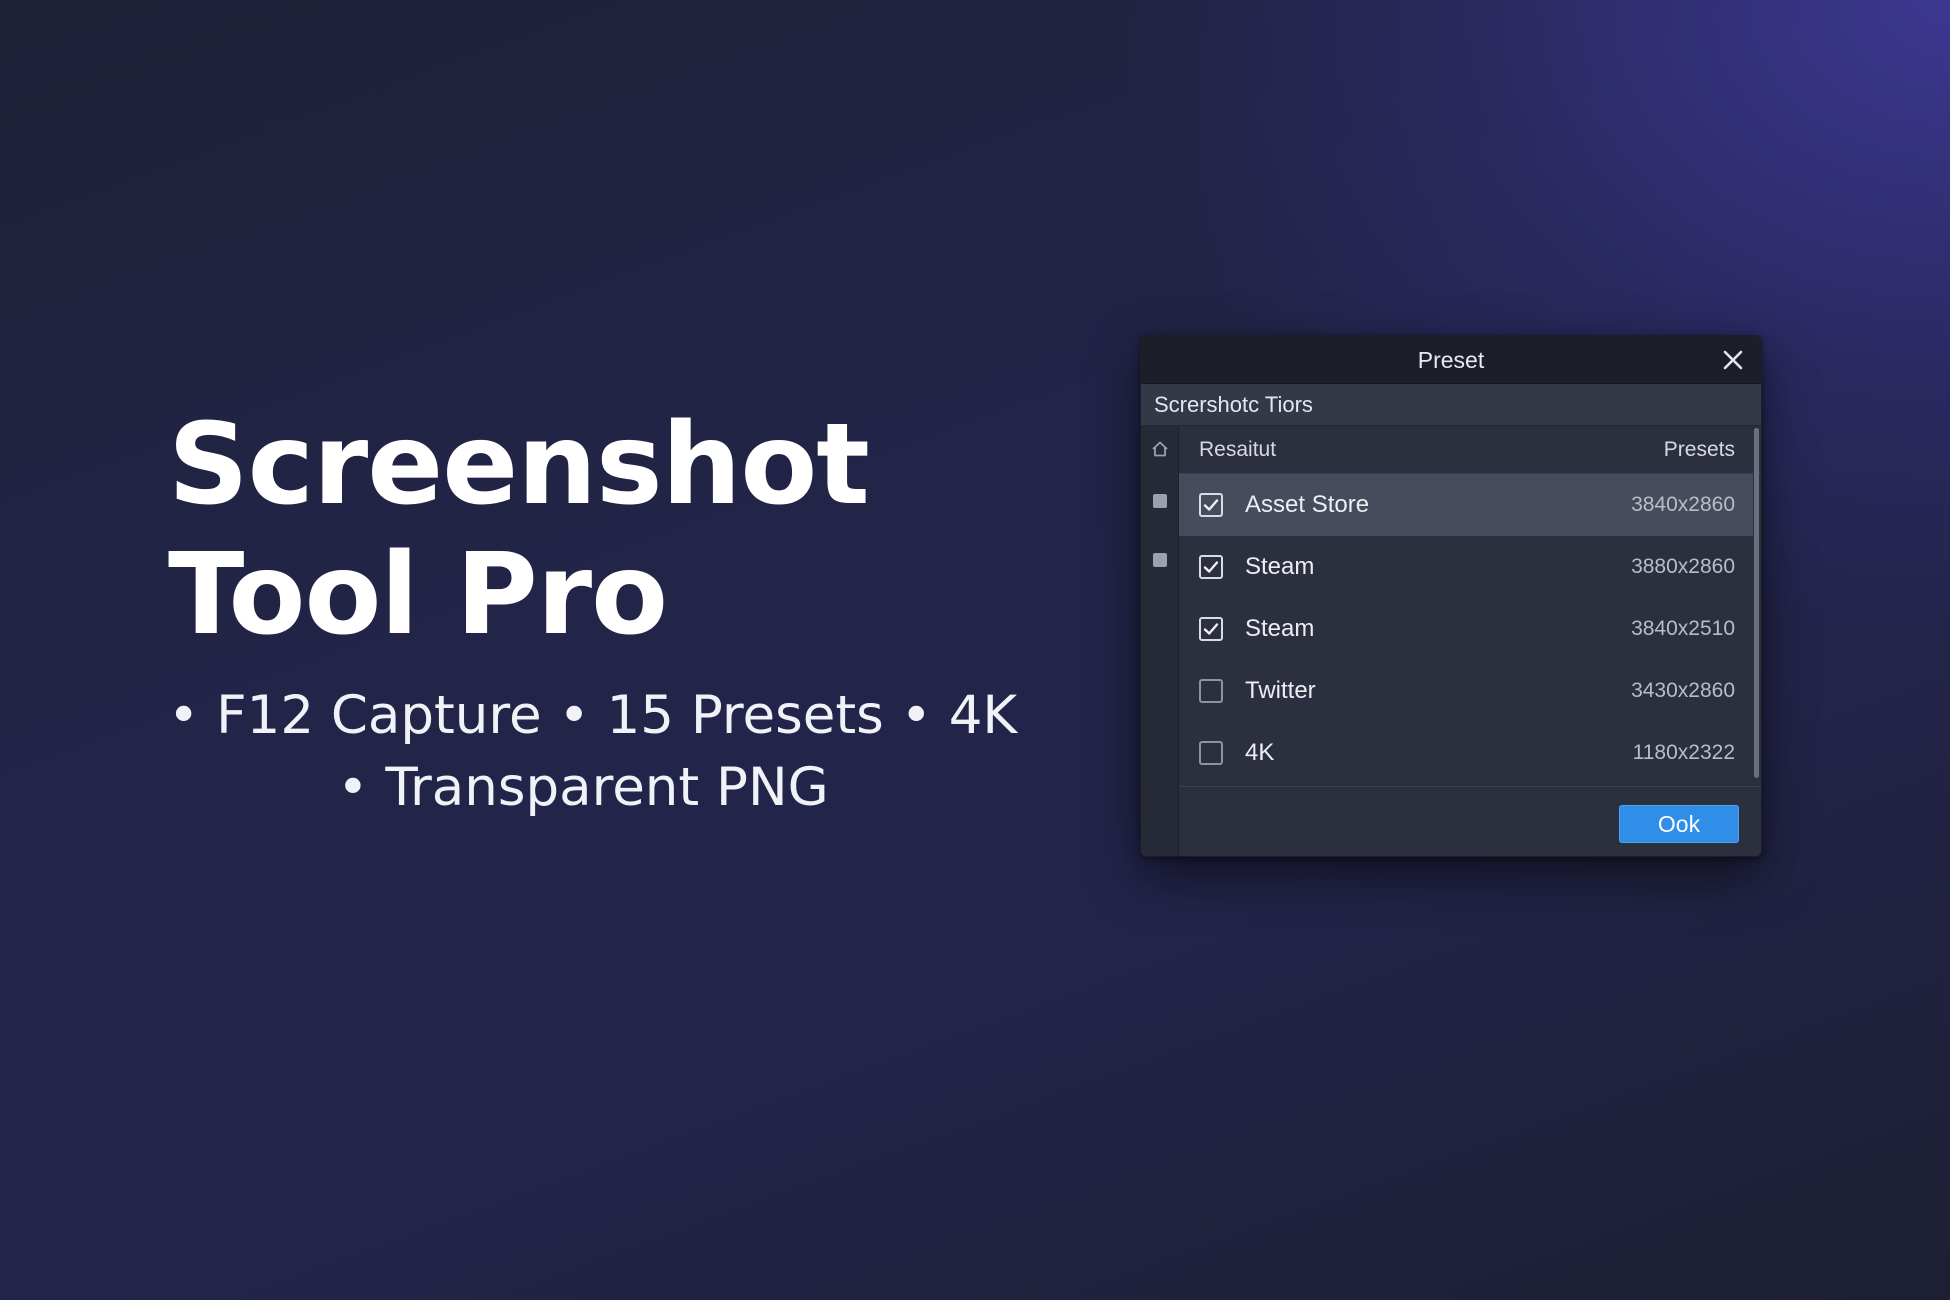 The image size is (1950, 1300). What do you see at coordinates (1466, 505) in the screenshot?
I see `list-item: Asset Store 3840x2860` at bounding box center [1466, 505].